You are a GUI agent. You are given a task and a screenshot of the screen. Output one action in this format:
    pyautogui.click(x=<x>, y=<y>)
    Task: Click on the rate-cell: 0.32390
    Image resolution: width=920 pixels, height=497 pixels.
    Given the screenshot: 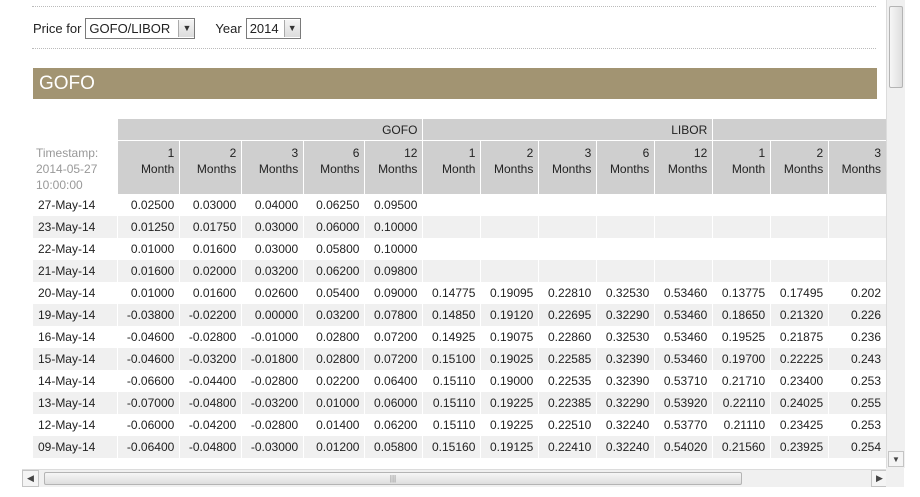 What is the action you would take?
    pyautogui.click(x=625, y=380)
    